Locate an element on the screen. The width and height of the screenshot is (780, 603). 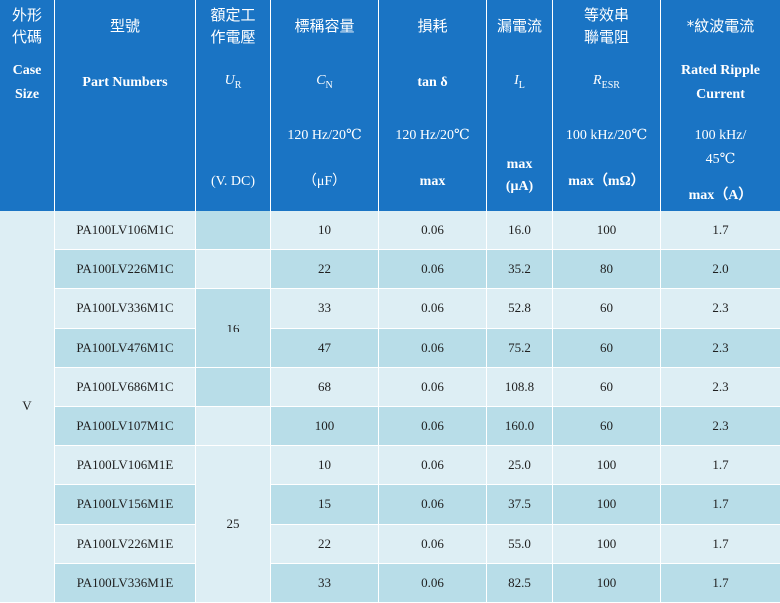
capacitance-cell: 47 is located at coordinates (325, 348).